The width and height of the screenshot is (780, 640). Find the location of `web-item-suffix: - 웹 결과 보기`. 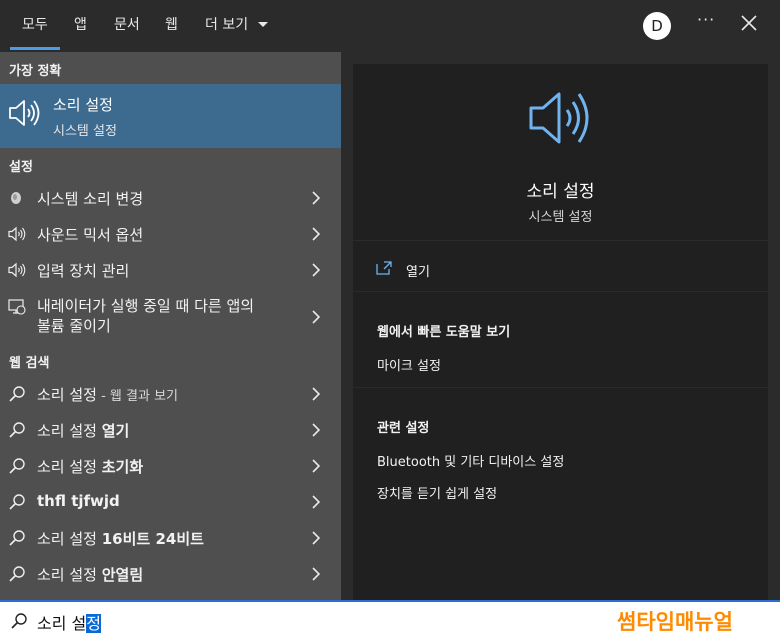

web-item-suffix: - 웹 결과 보기 is located at coordinates (137, 396).